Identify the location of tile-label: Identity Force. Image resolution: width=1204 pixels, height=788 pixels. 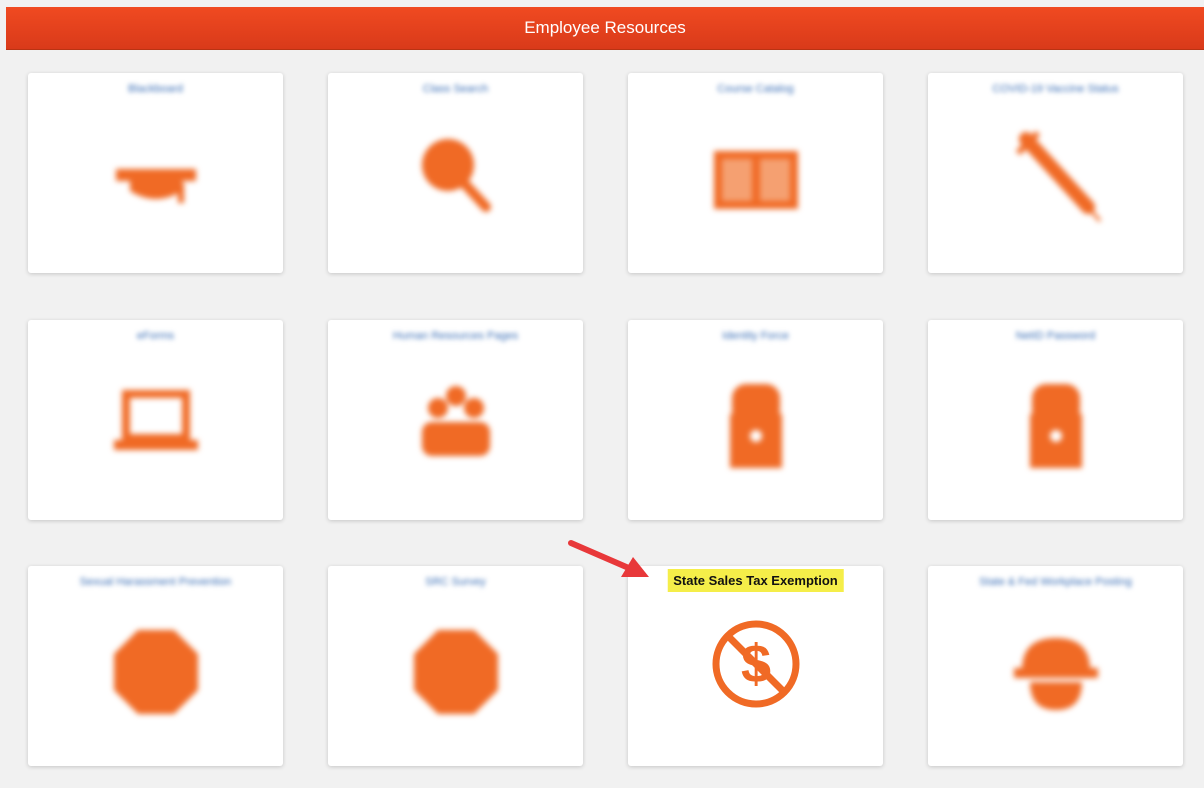
(755, 336).